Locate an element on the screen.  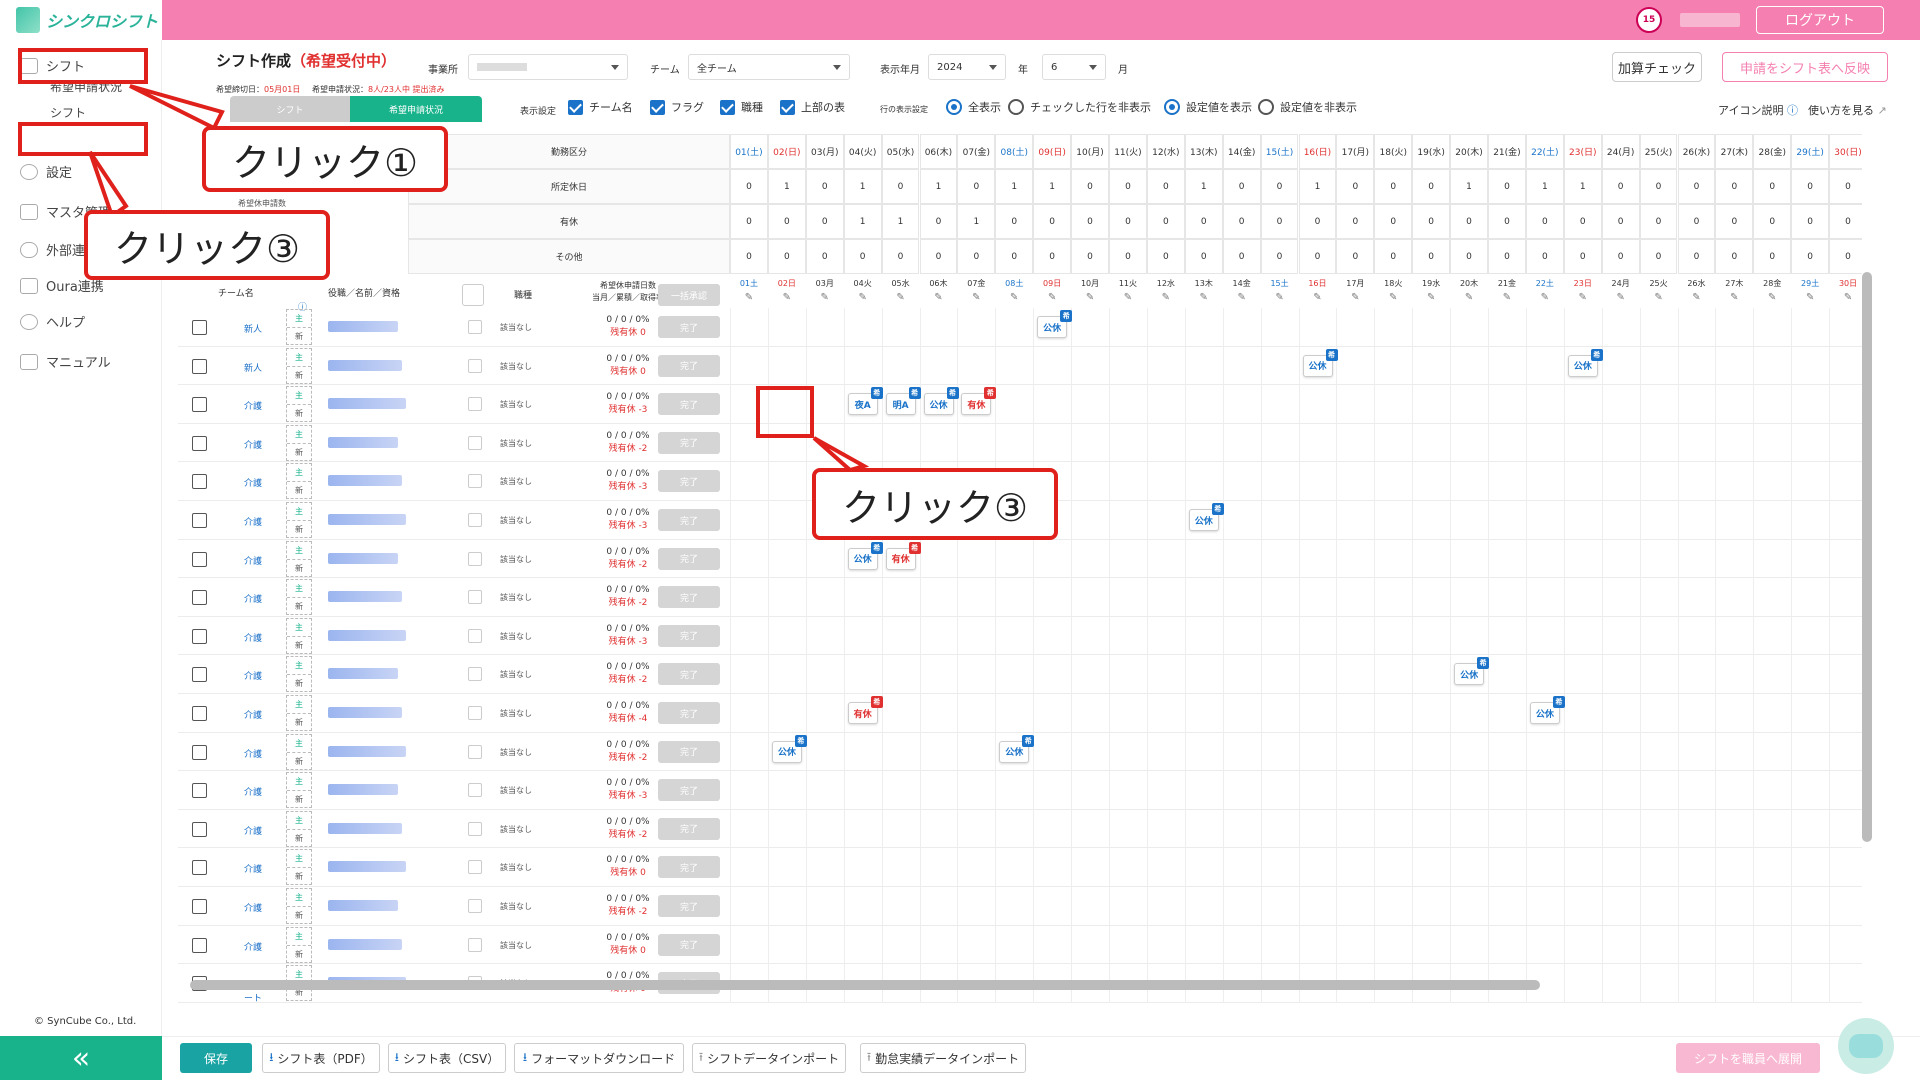
deploy-to-staff-button: シフトを職員へ展開 is located at coordinates (1748, 1058).